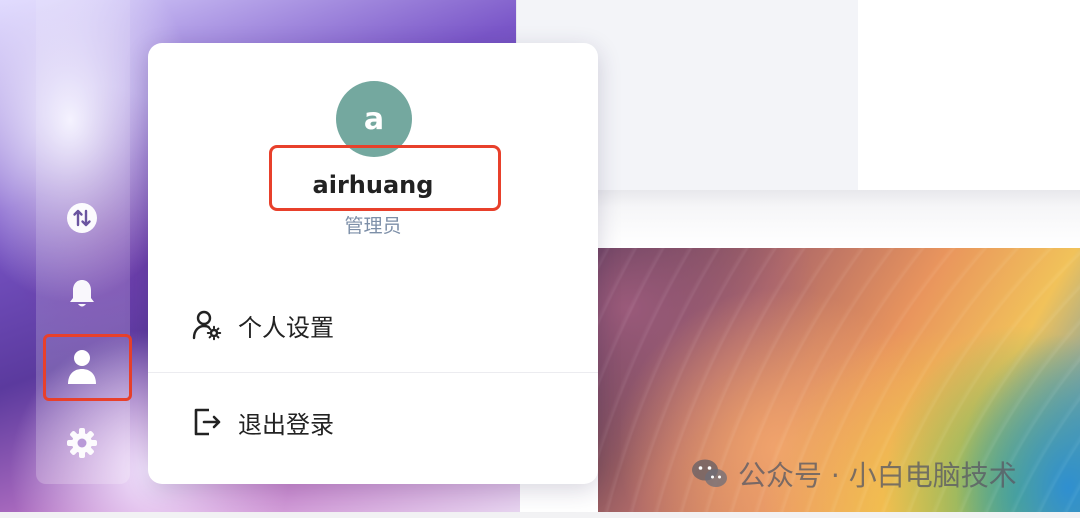 The image size is (1080, 518). I want to click on sidebar-item-notifications, so click(82, 294).